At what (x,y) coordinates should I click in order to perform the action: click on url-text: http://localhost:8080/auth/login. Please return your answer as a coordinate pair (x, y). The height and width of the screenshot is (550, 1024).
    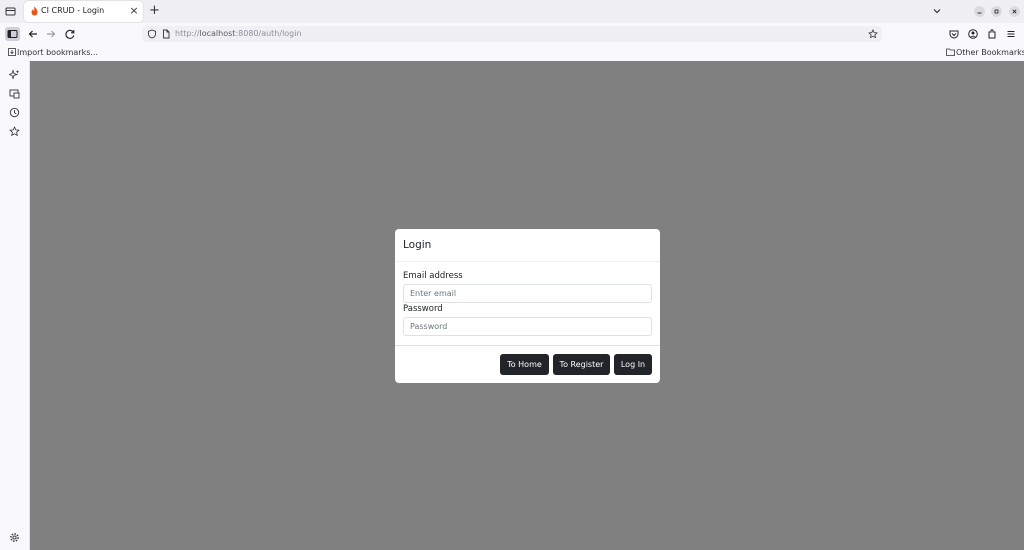
    Looking at the image, I should click on (238, 33).